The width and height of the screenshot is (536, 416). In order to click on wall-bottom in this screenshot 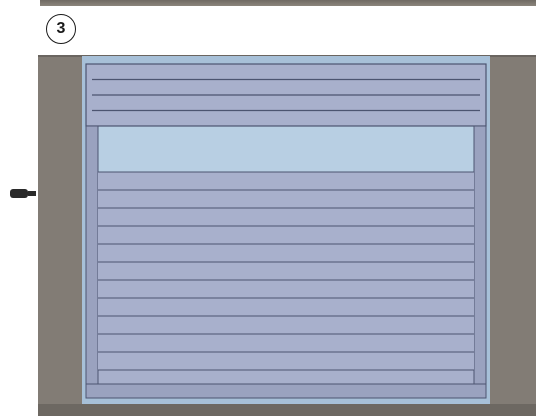, I will do `click(287, 410)`.